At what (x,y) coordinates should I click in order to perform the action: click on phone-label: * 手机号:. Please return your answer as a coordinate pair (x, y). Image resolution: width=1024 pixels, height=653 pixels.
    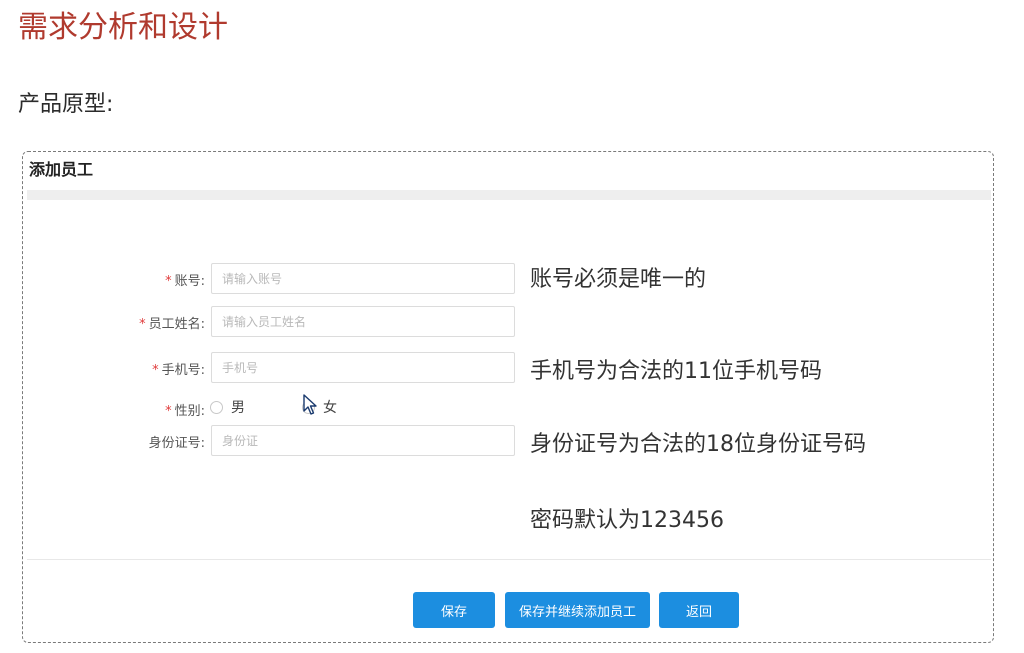
    Looking at the image, I should click on (178, 370).